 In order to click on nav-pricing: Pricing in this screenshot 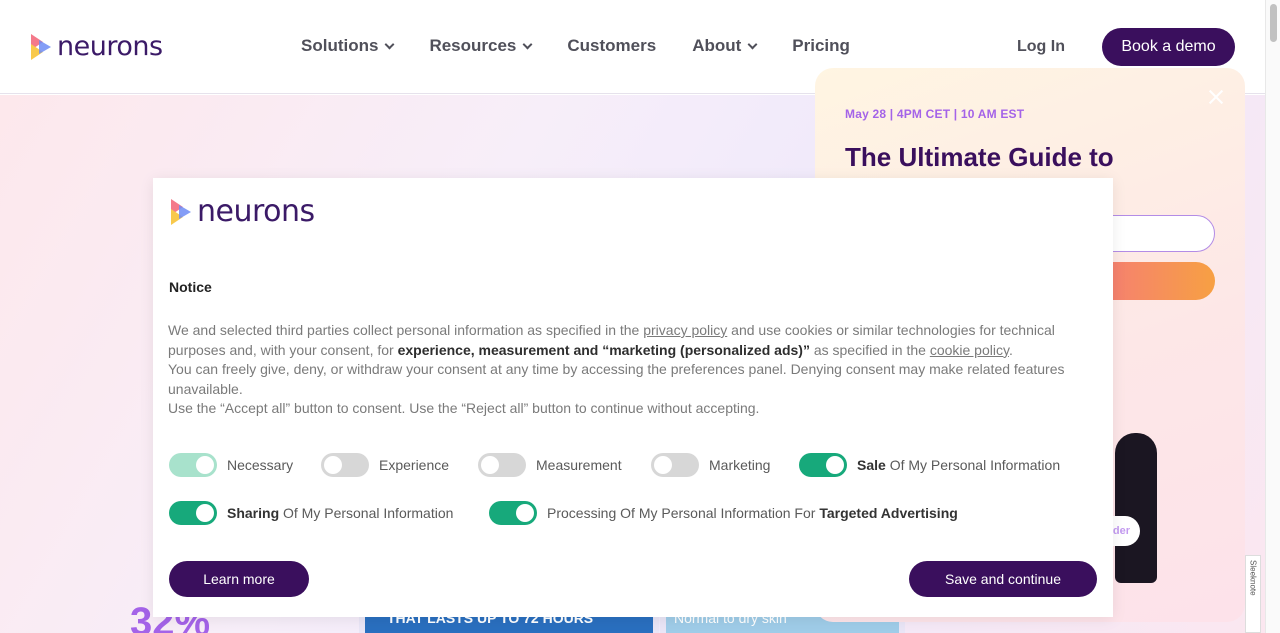, I will do `click(821, 46)`.